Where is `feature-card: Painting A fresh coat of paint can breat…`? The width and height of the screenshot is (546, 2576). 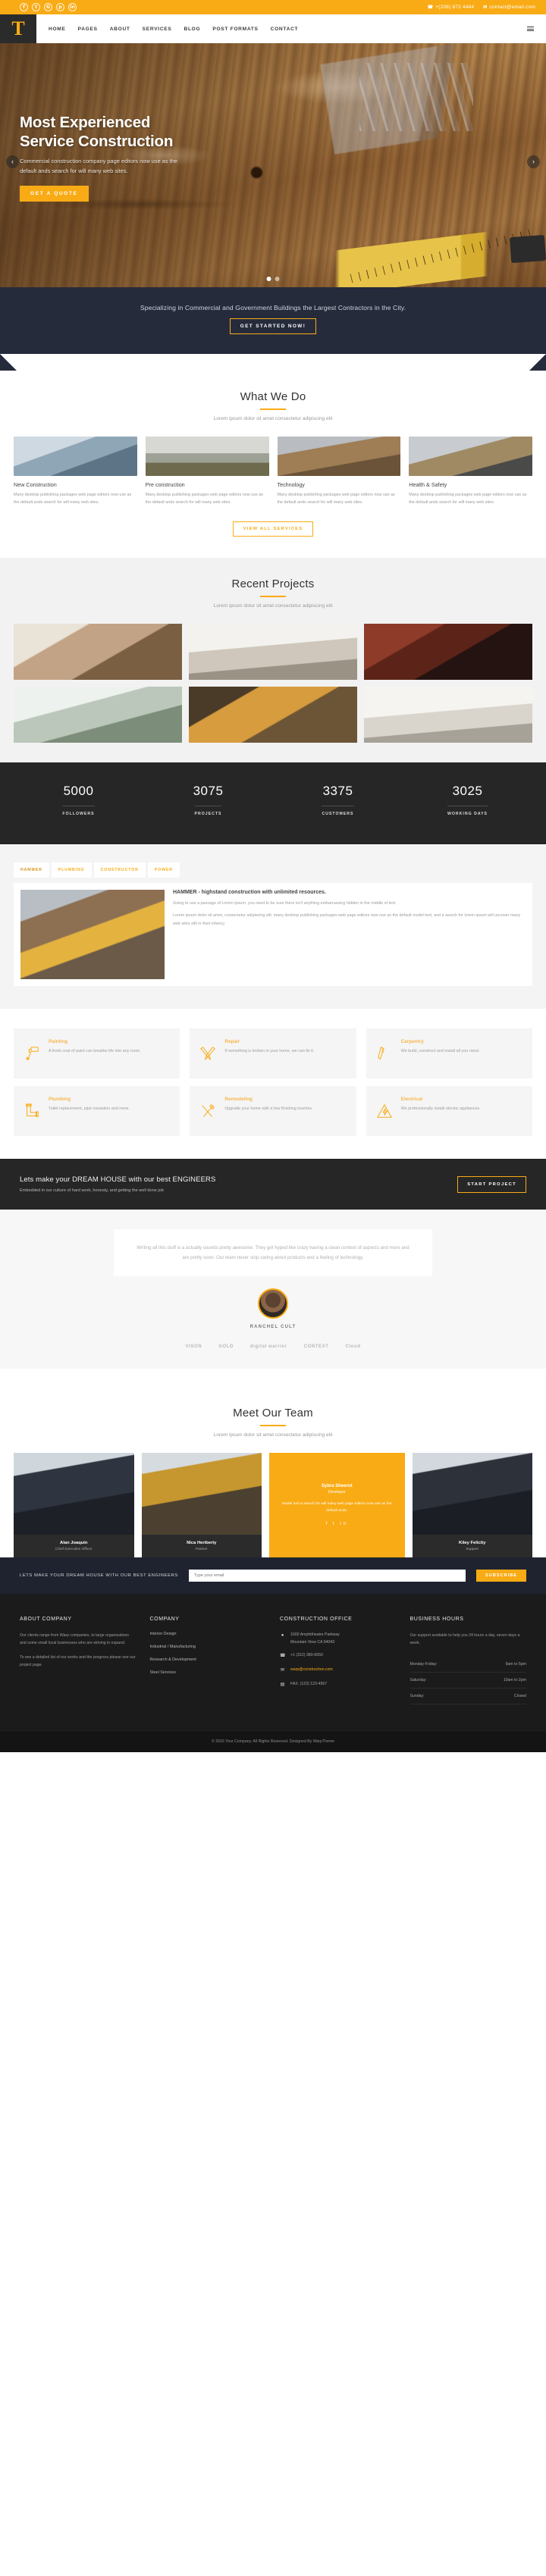 feature-card: Painting A fresh coat of paint can breat… is located at coordinates (97, 1053).